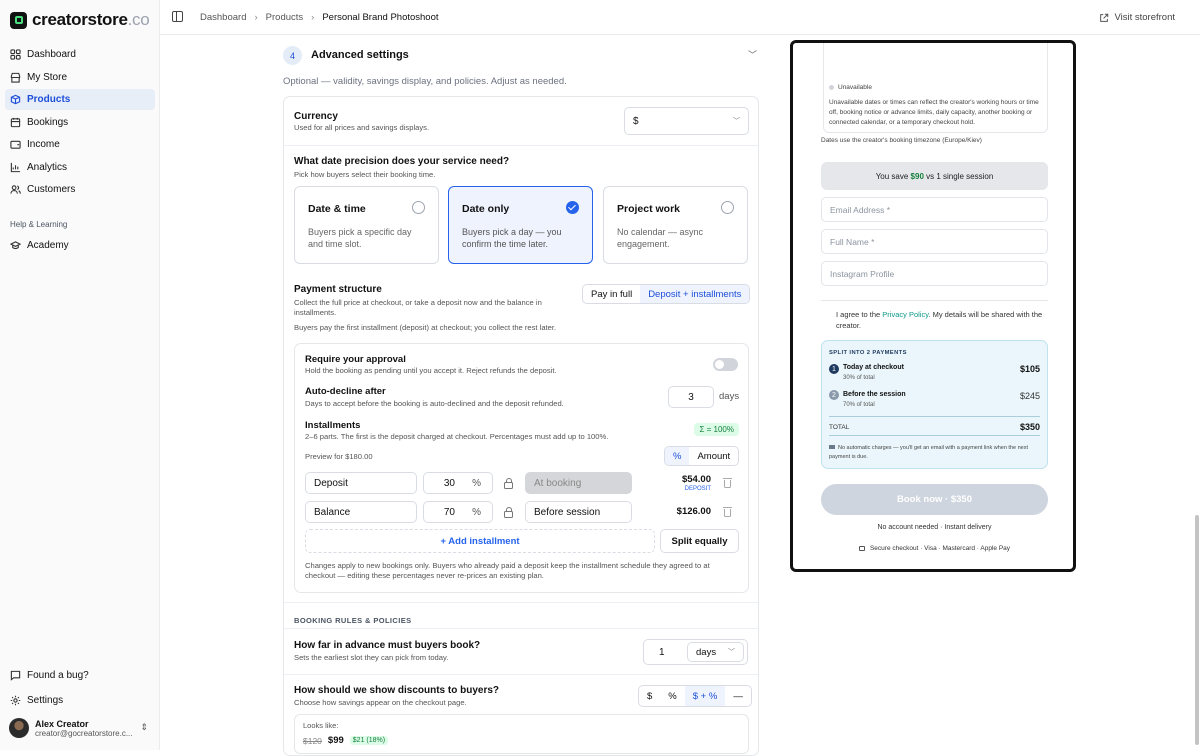 Image resolution: width=1200 pixels, height=756 pixels. I want to click on installment-percent-input: 30 %, so click(458, 483).